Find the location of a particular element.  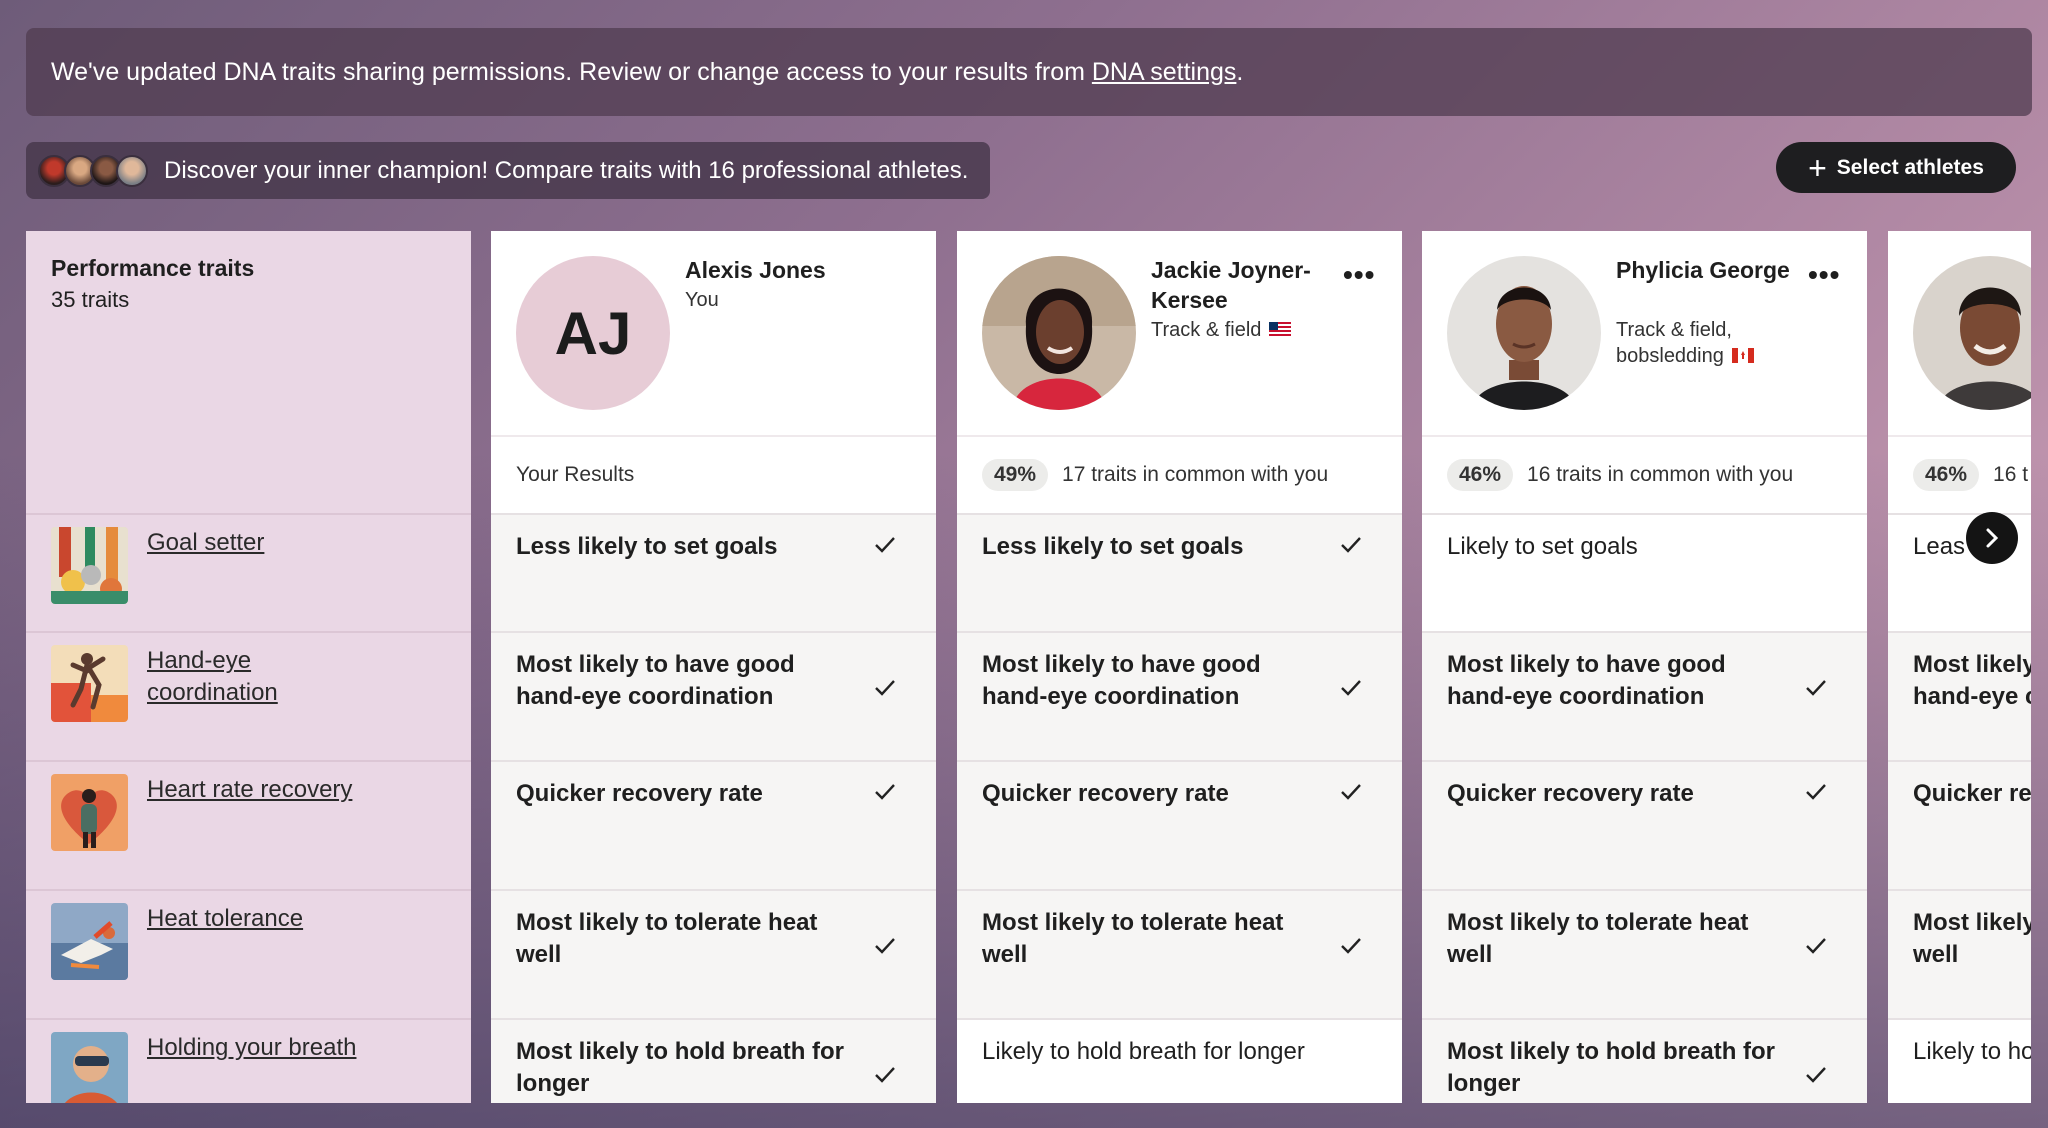

person-meta: Track & field, bobsledding is located at coordinates (1716, 343).